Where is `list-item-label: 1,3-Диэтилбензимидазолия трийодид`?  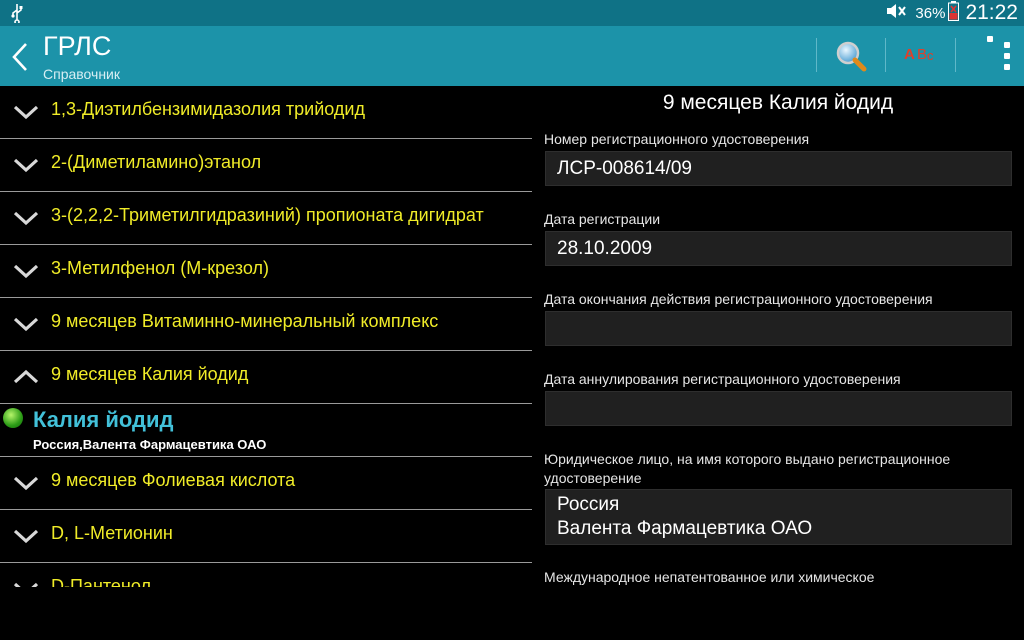
list-item-label: 1,3-Диэтилбензимидазолия трийодид is located at coordinates (208, 109).